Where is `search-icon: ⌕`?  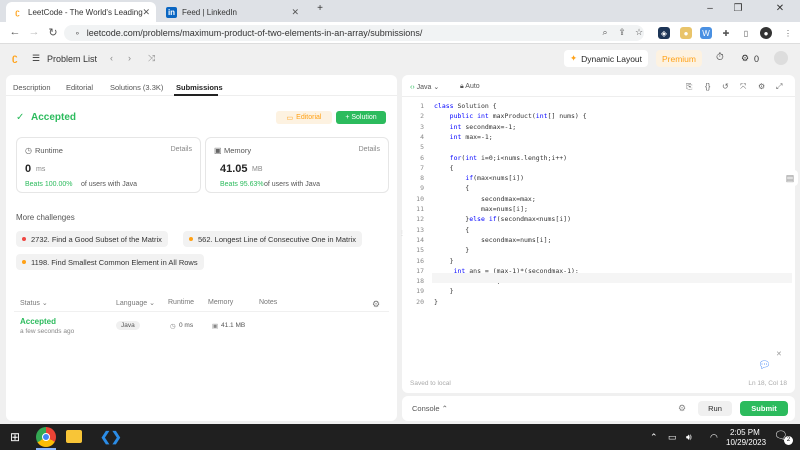
search-icon: ⌕ is located at coordinates (605, 32).